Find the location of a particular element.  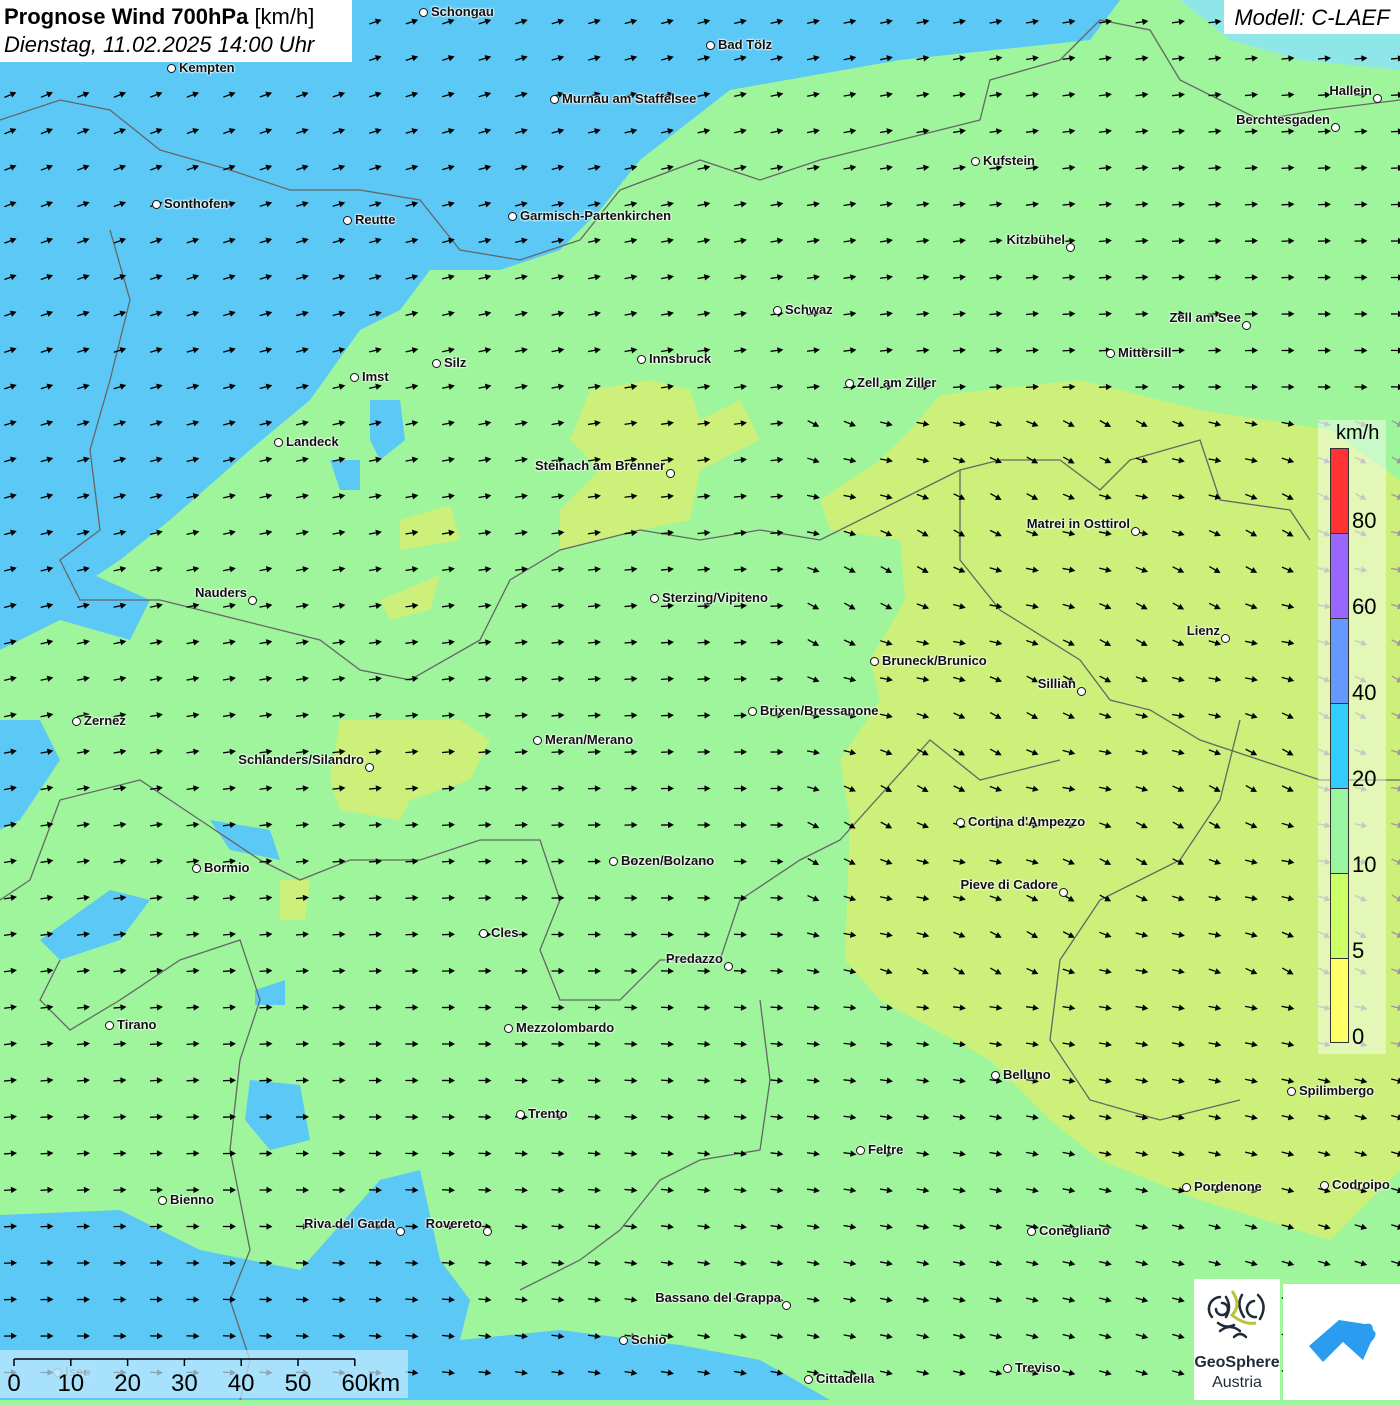

city-label: Riva del Garda is located at coordinates (349, 1223).